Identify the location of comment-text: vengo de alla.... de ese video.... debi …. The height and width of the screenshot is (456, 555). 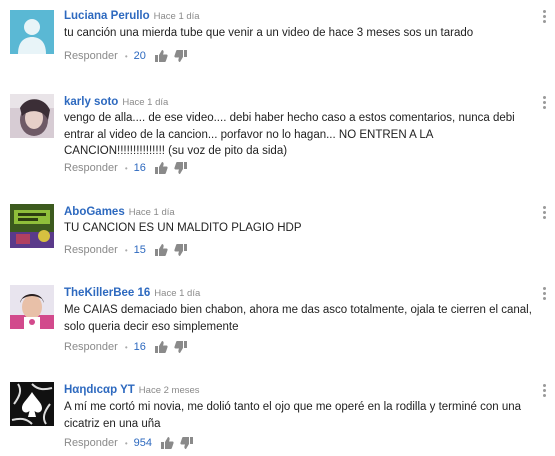
(289, 134).